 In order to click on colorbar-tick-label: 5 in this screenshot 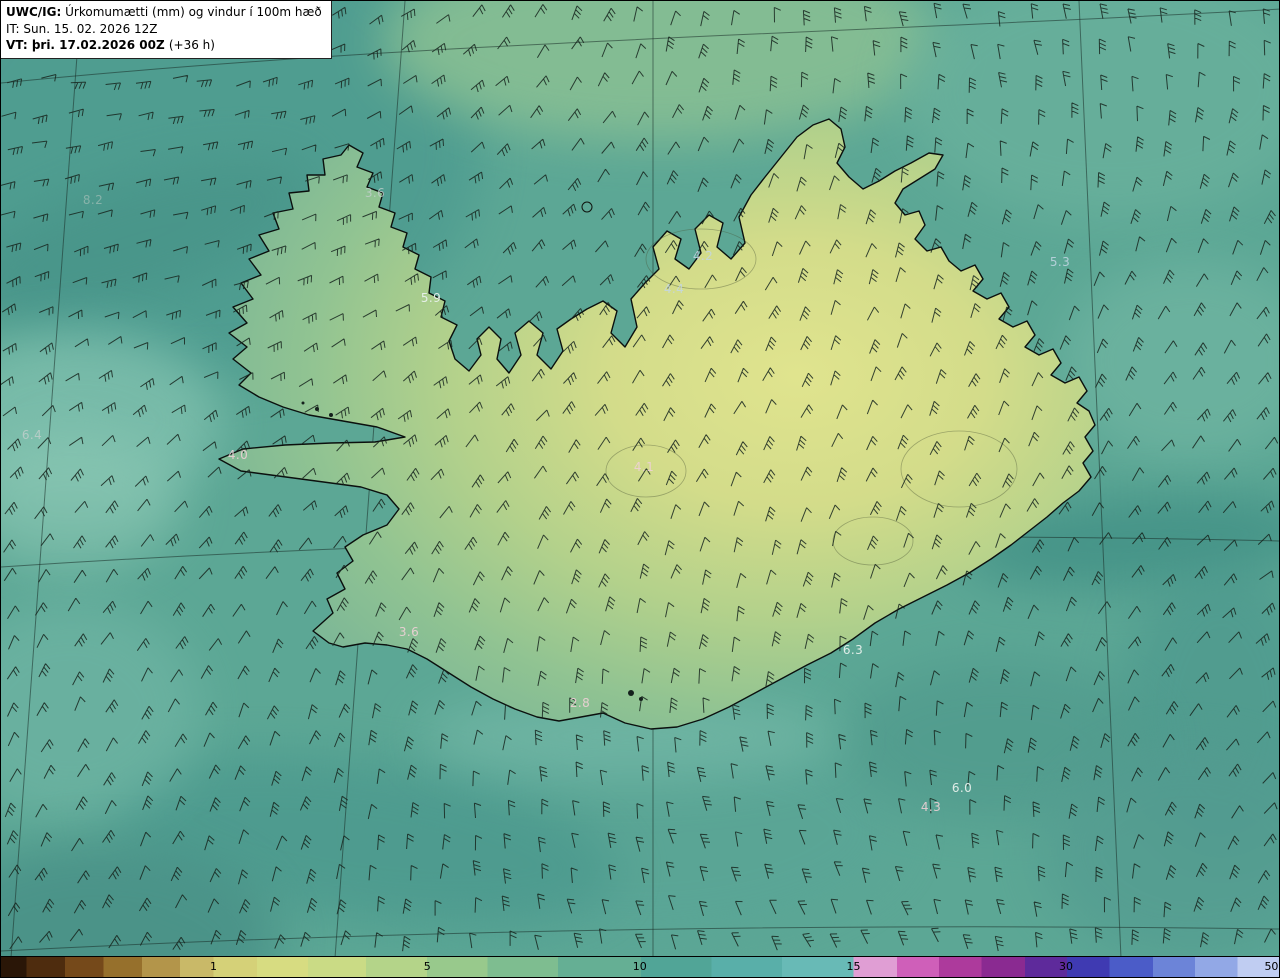, I will do `click(427, 966)`.